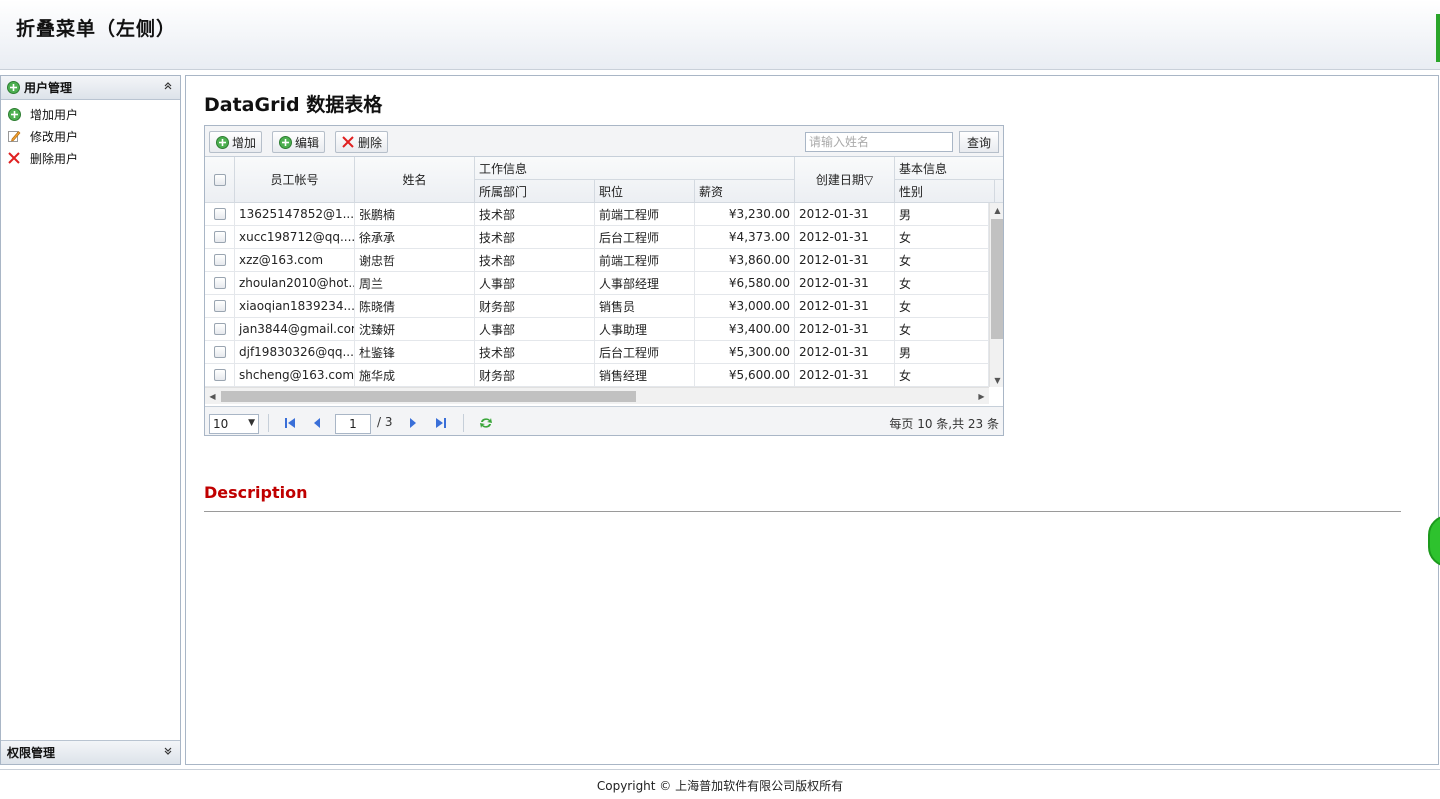 The width and height of the screenshot is (1440, 799). I want to click on select-all-checkbox, so click(219, 179).